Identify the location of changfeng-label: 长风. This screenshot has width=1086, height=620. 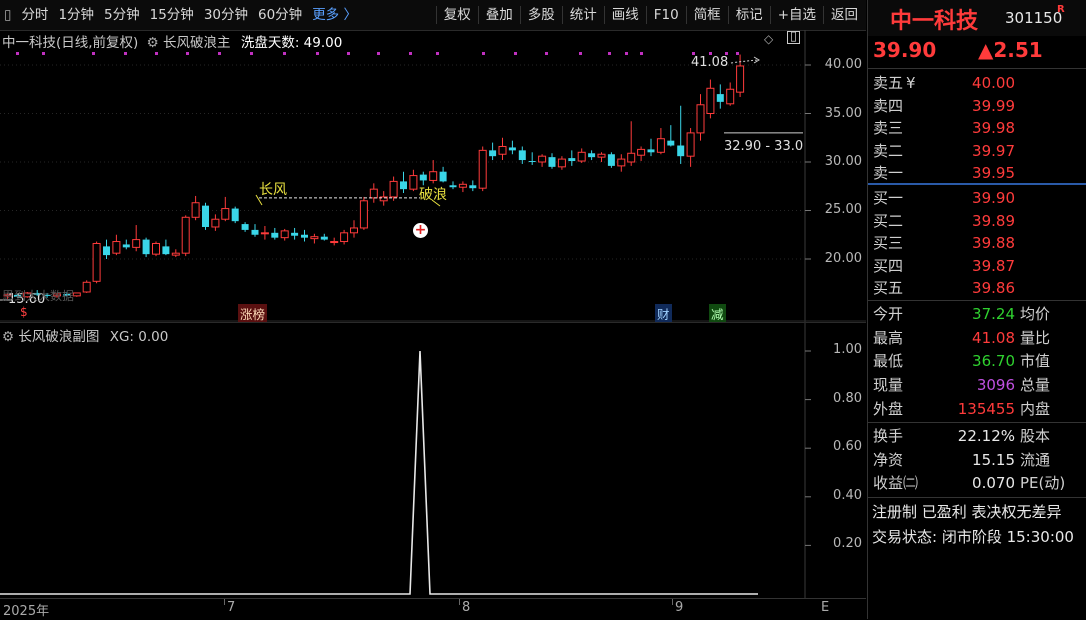
(273, 190).